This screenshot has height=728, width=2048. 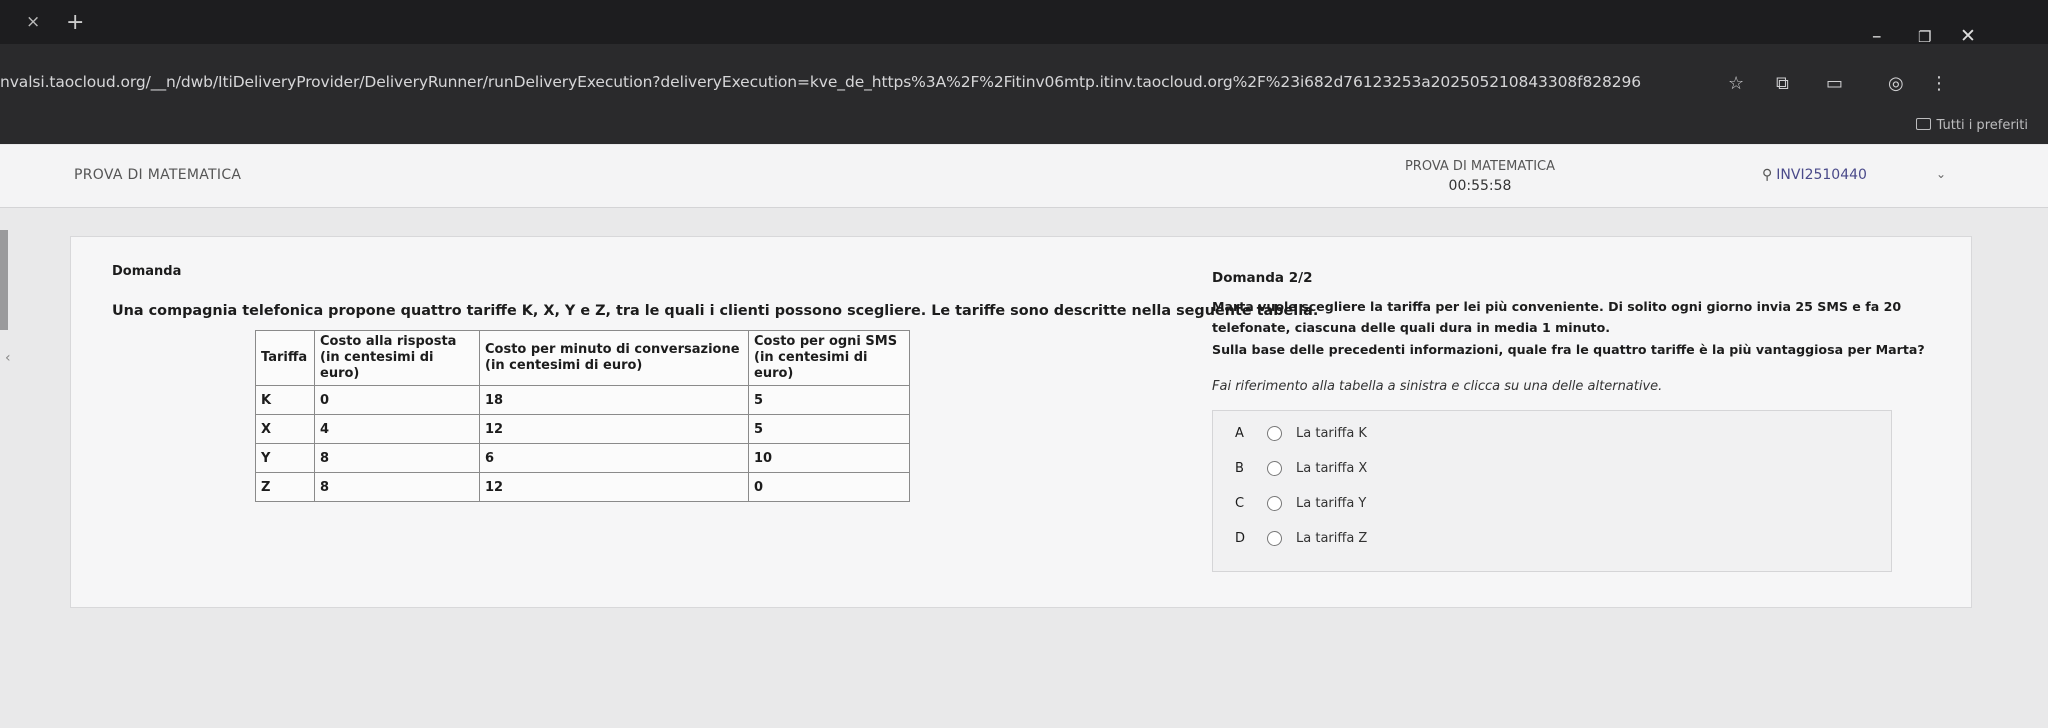 I want to click on table-cell: 10, so click(x=829, y=458).